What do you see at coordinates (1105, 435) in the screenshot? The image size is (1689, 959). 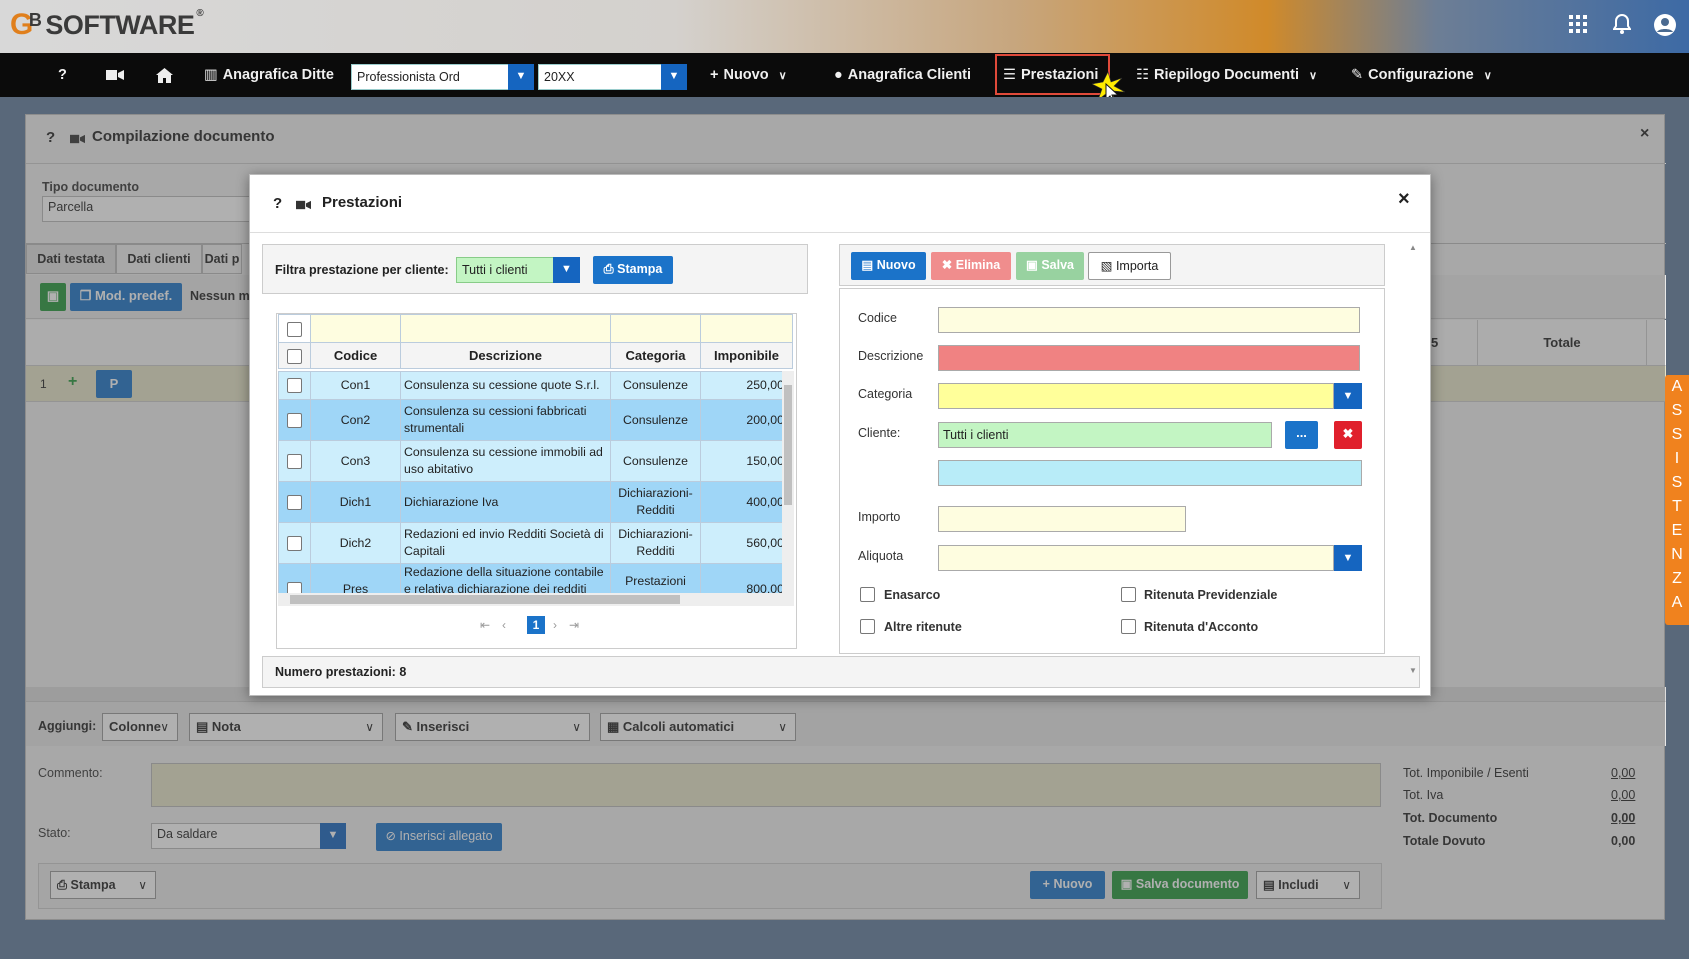 I see `cliente-input: Tutti i clienti` at bounding box center [1105, 435].